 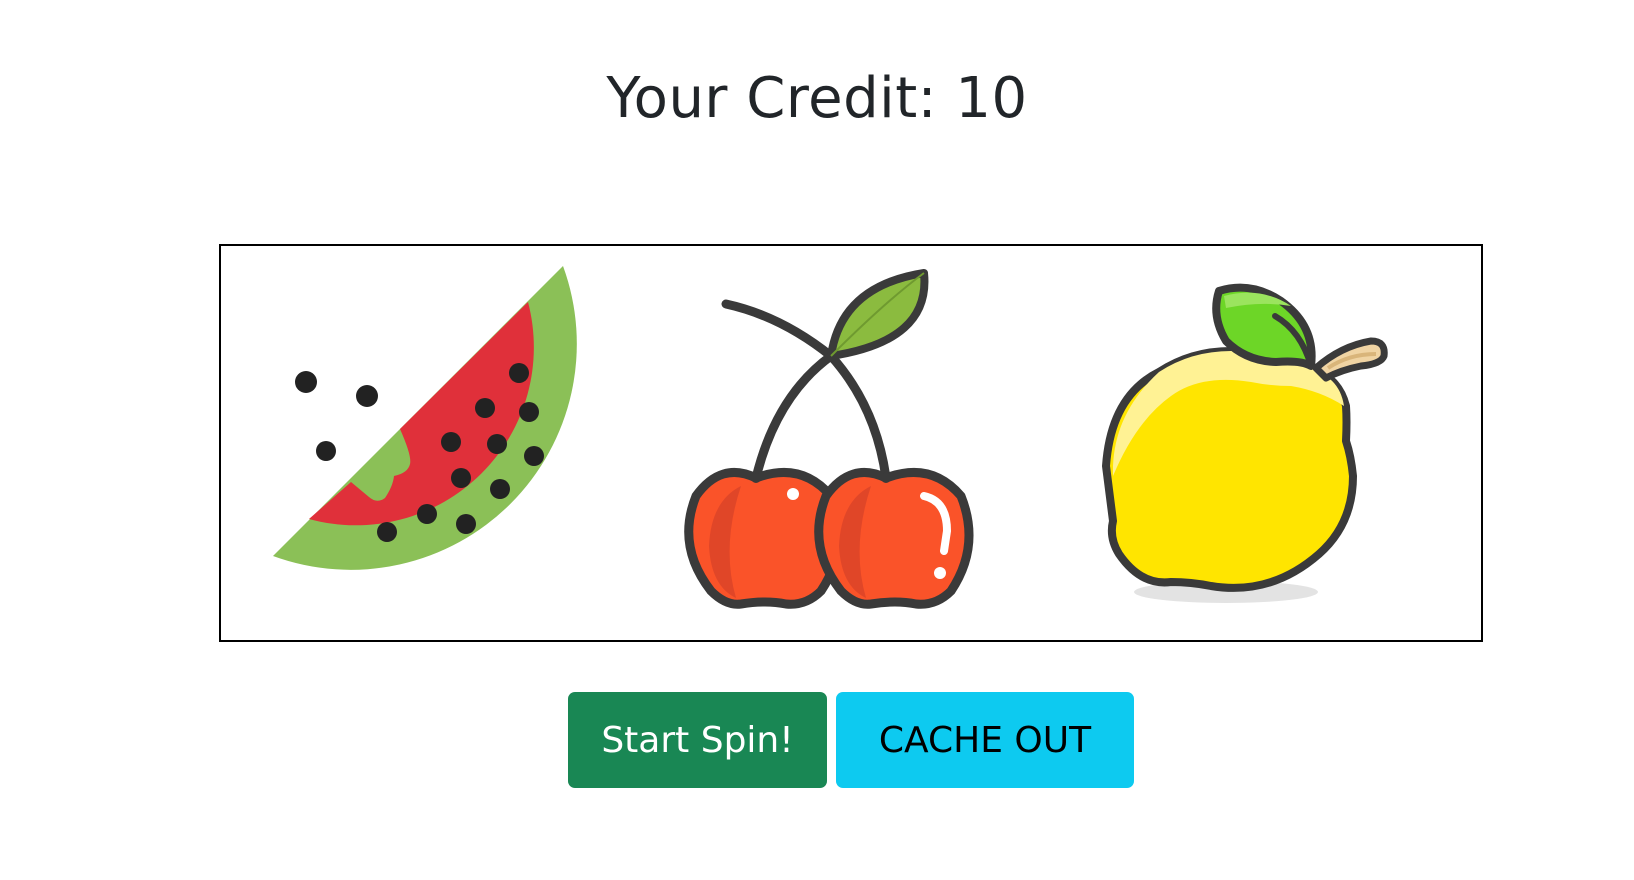 I want to click on start-spin-button: Start Spin!, so click(x=697, y=740).